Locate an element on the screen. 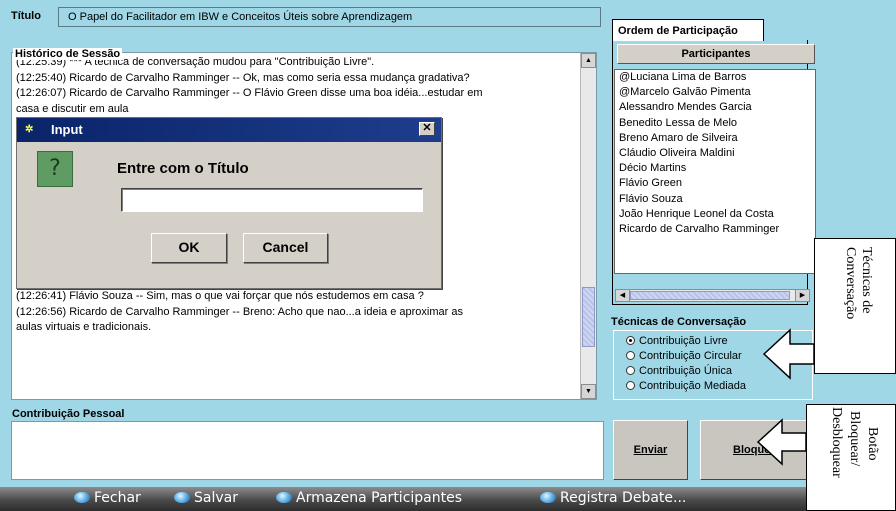 This screenshot has width=896, height=511. close-icon: ✕ is located at coordinates (427, 129).